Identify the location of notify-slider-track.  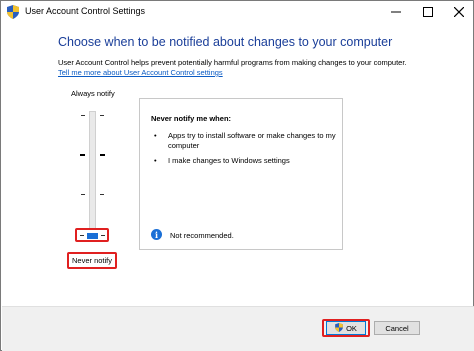
(92, 175).